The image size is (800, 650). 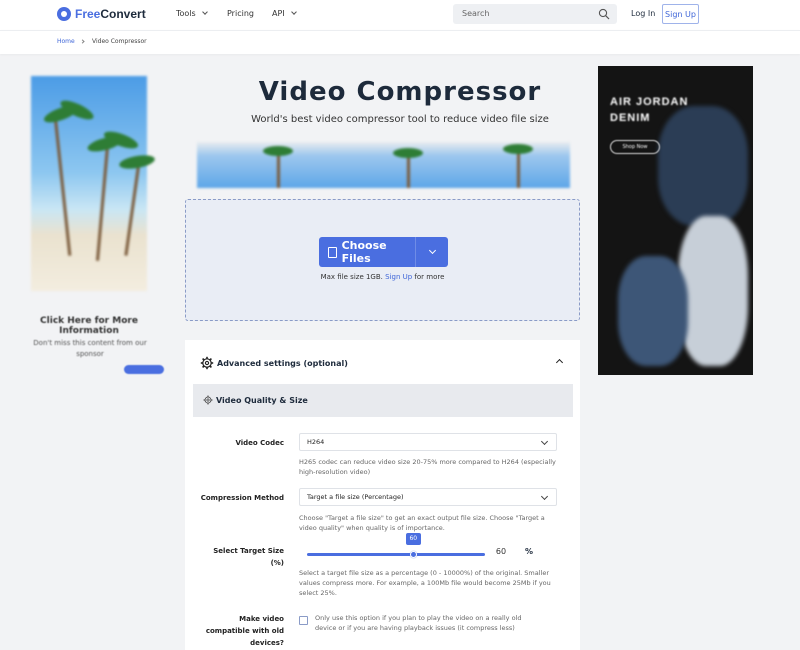 What do you see at coordinates (400, 92) in the screenshot?
I see `page-title: Video Compressor` at bounding box center [400, 92].